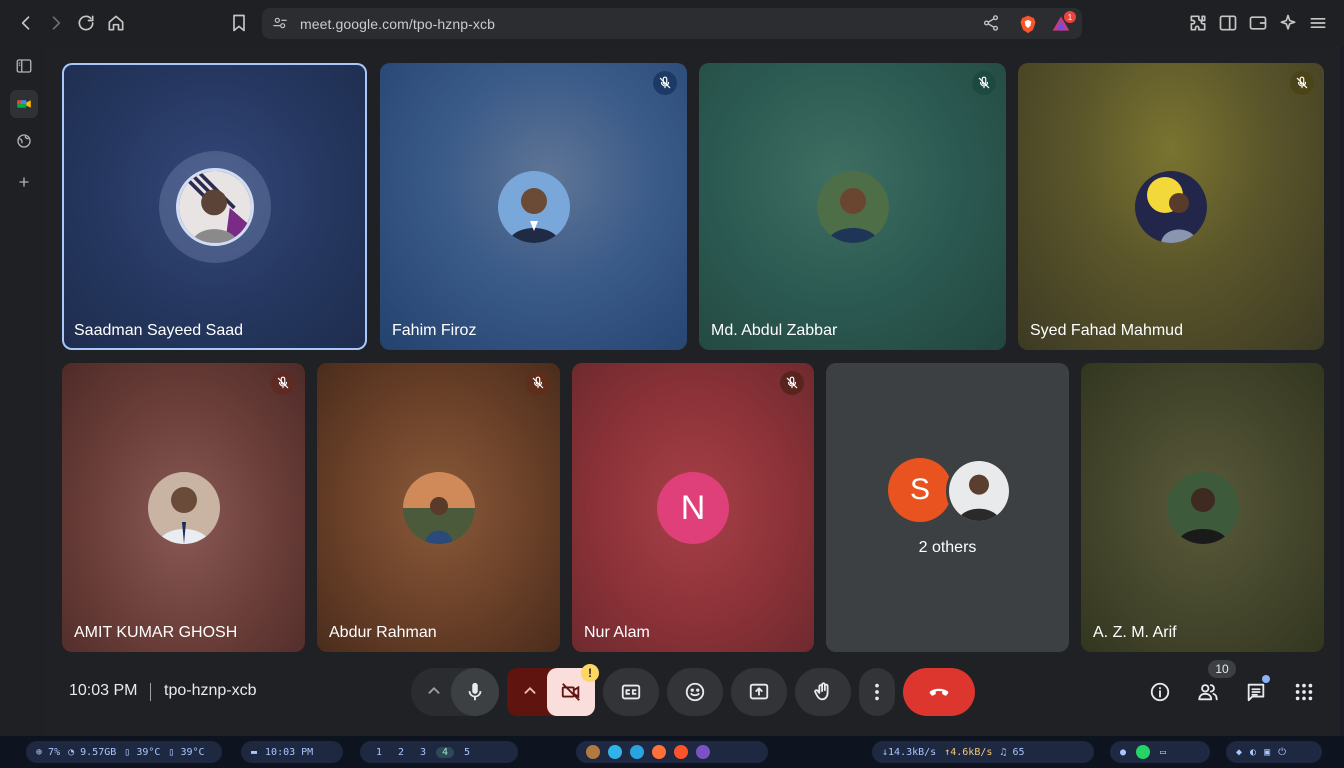  What do you see at coordinates (467, 752) in the screenshot?
I see `workspace-5: 5` at bounding box center [467, 752].